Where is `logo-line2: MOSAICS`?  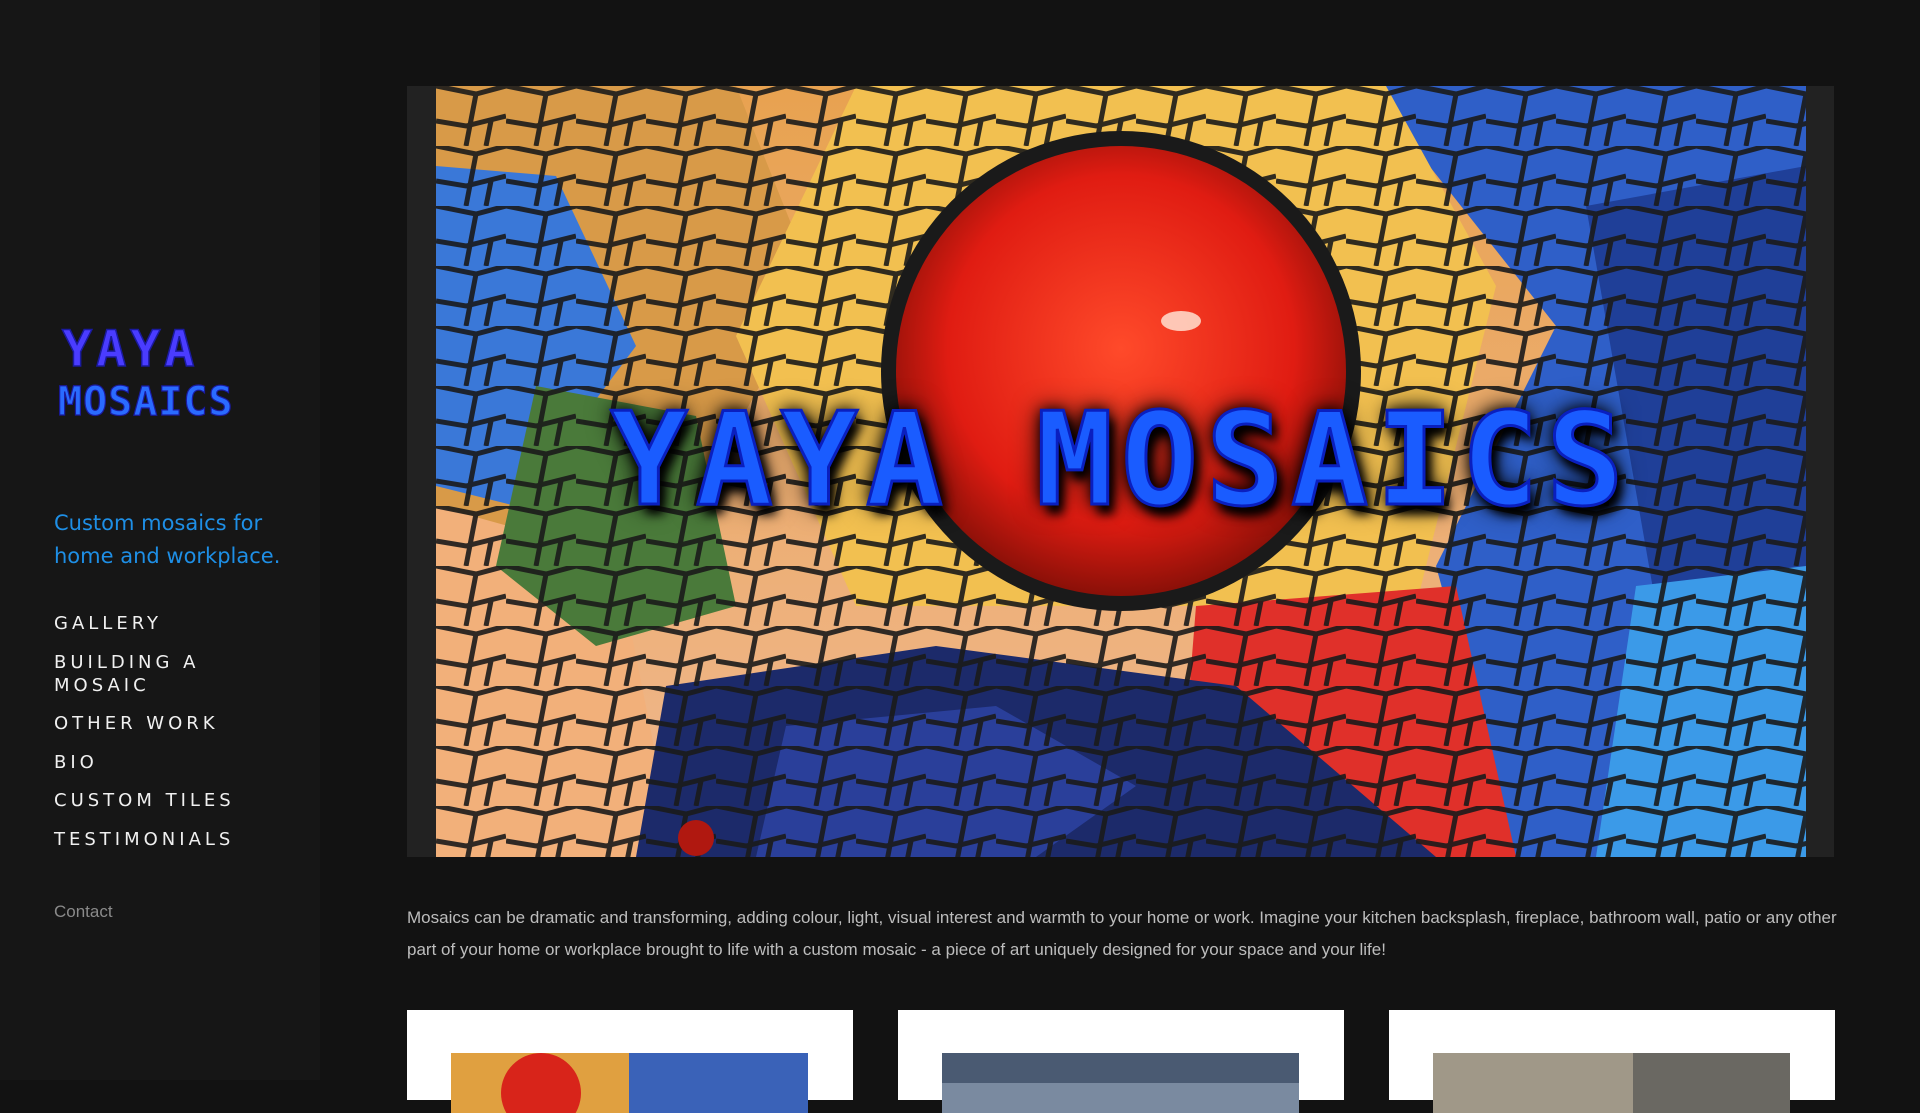
logo-line2: MOSAICS is located at coordinates (146, 399).